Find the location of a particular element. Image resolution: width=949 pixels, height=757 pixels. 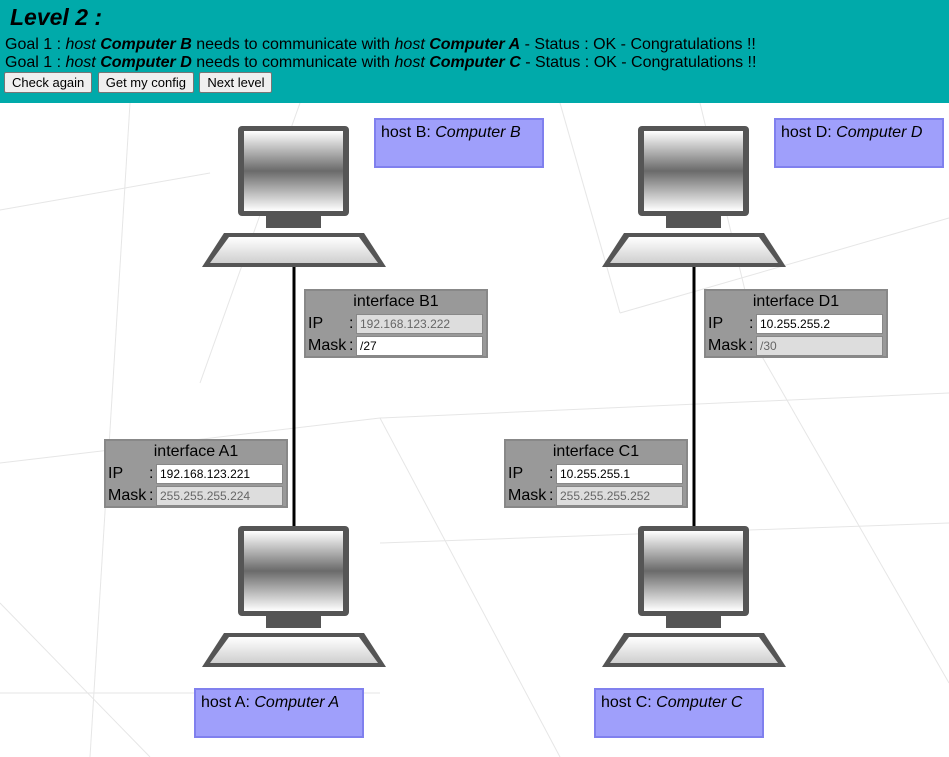

interface-a1-ip-field is located at coordinates (219, 474).